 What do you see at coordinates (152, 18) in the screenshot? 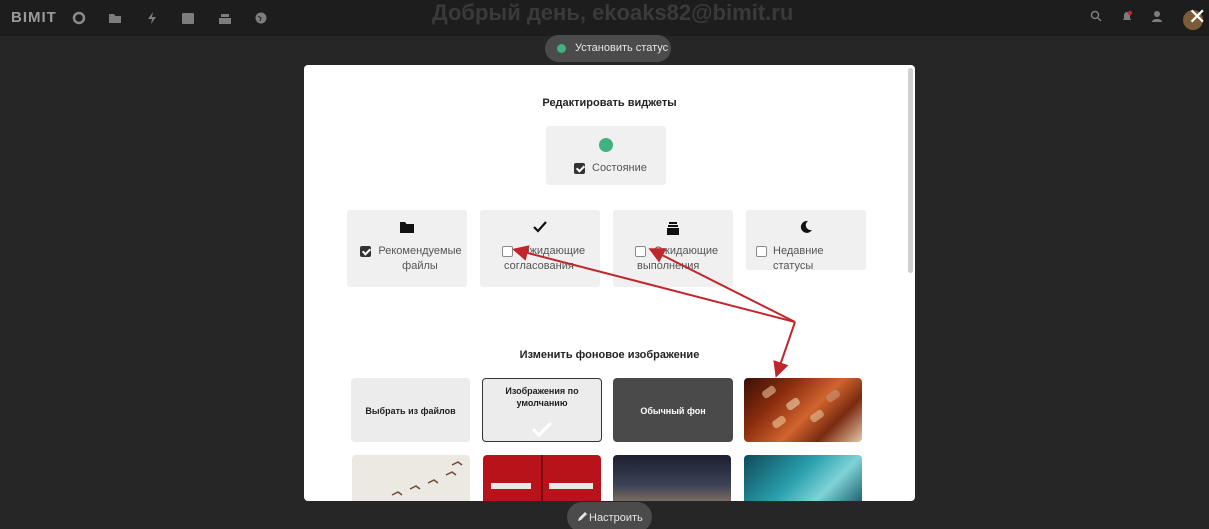
I see `bolt-icon` at bounding box center [152, 18].